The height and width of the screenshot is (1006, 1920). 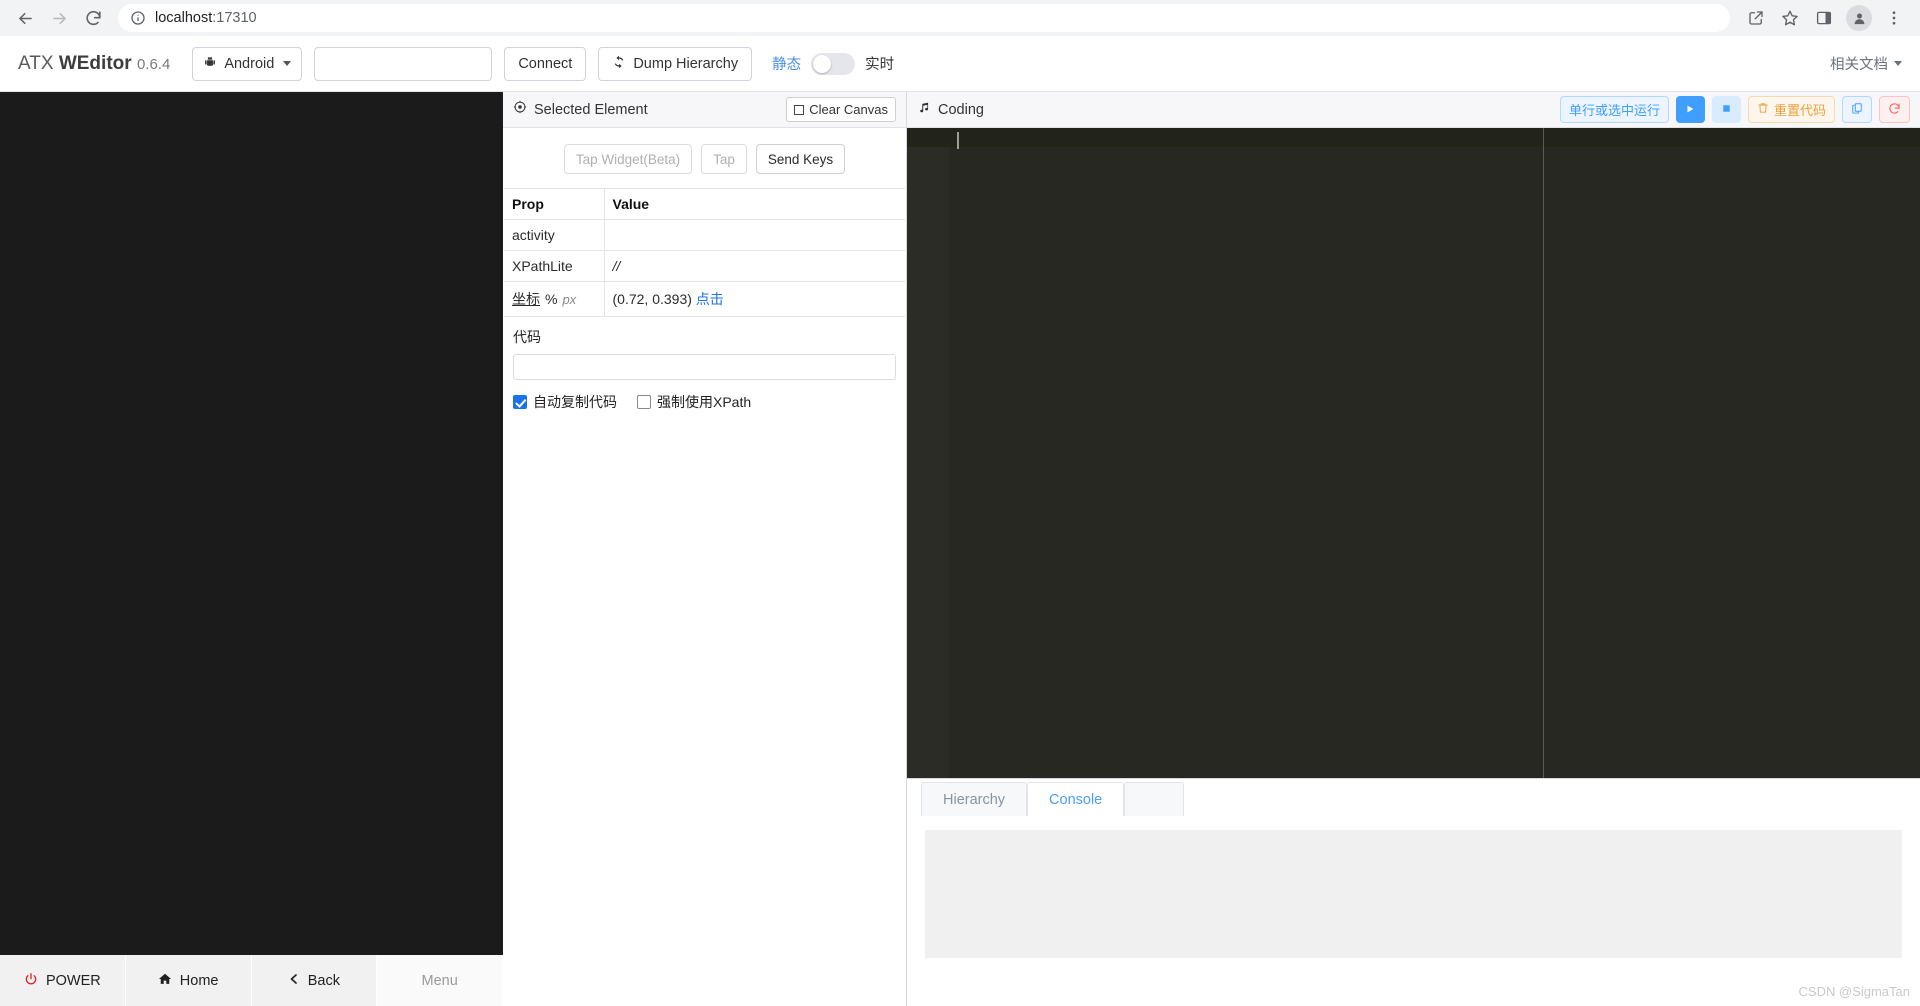 What do you see at coordinates (958, 140) in the screenshot?
I see `text-caret` at bounding box center [958, 140].